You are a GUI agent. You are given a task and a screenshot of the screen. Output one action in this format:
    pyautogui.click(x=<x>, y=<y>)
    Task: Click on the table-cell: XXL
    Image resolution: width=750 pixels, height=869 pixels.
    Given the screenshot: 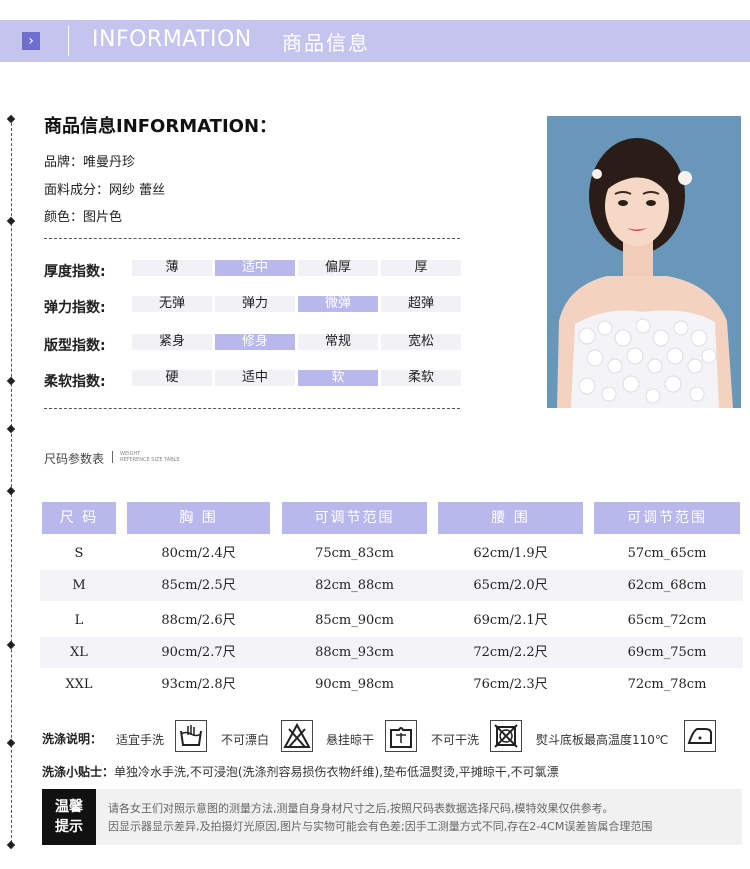 What is the action you would take?
    pyautogui.click(x=79, y=684)
    